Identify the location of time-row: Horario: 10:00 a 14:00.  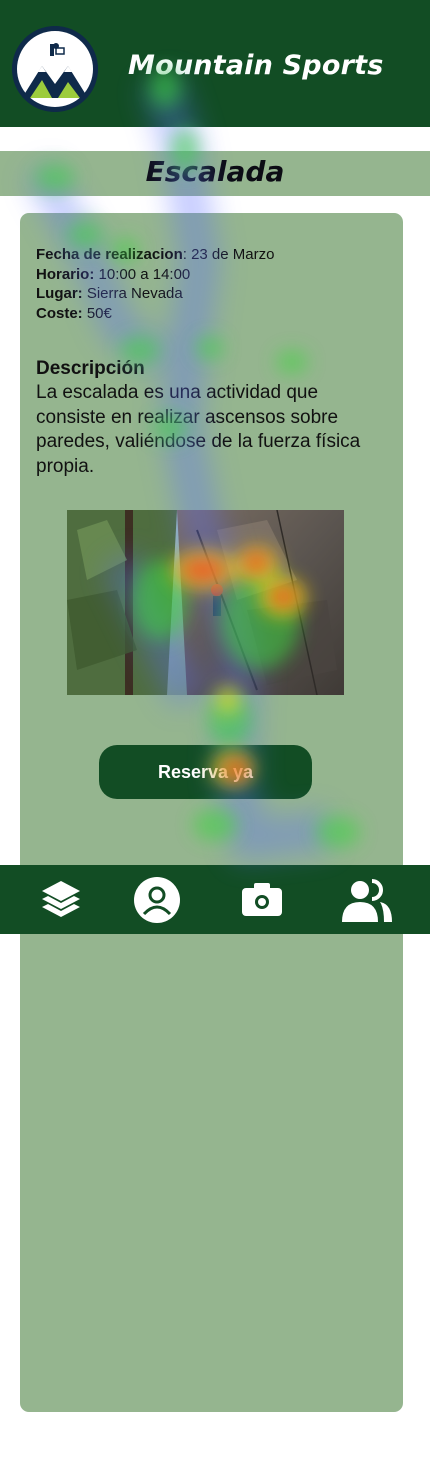
(155, 275).